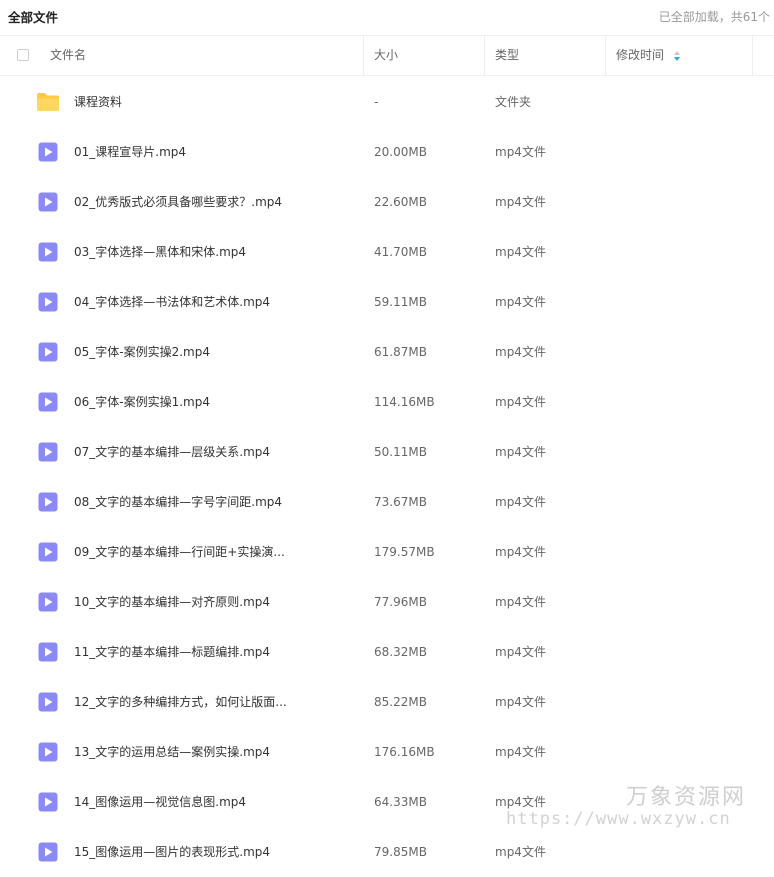 Image resolution: width=774 pixels, height=877 pixels. What do you see at coordinates (172, 652) in the screenshot?
I see `file-name: 11_文字的基本编排—标题编排.mp4` at bounding box center [172, 652].